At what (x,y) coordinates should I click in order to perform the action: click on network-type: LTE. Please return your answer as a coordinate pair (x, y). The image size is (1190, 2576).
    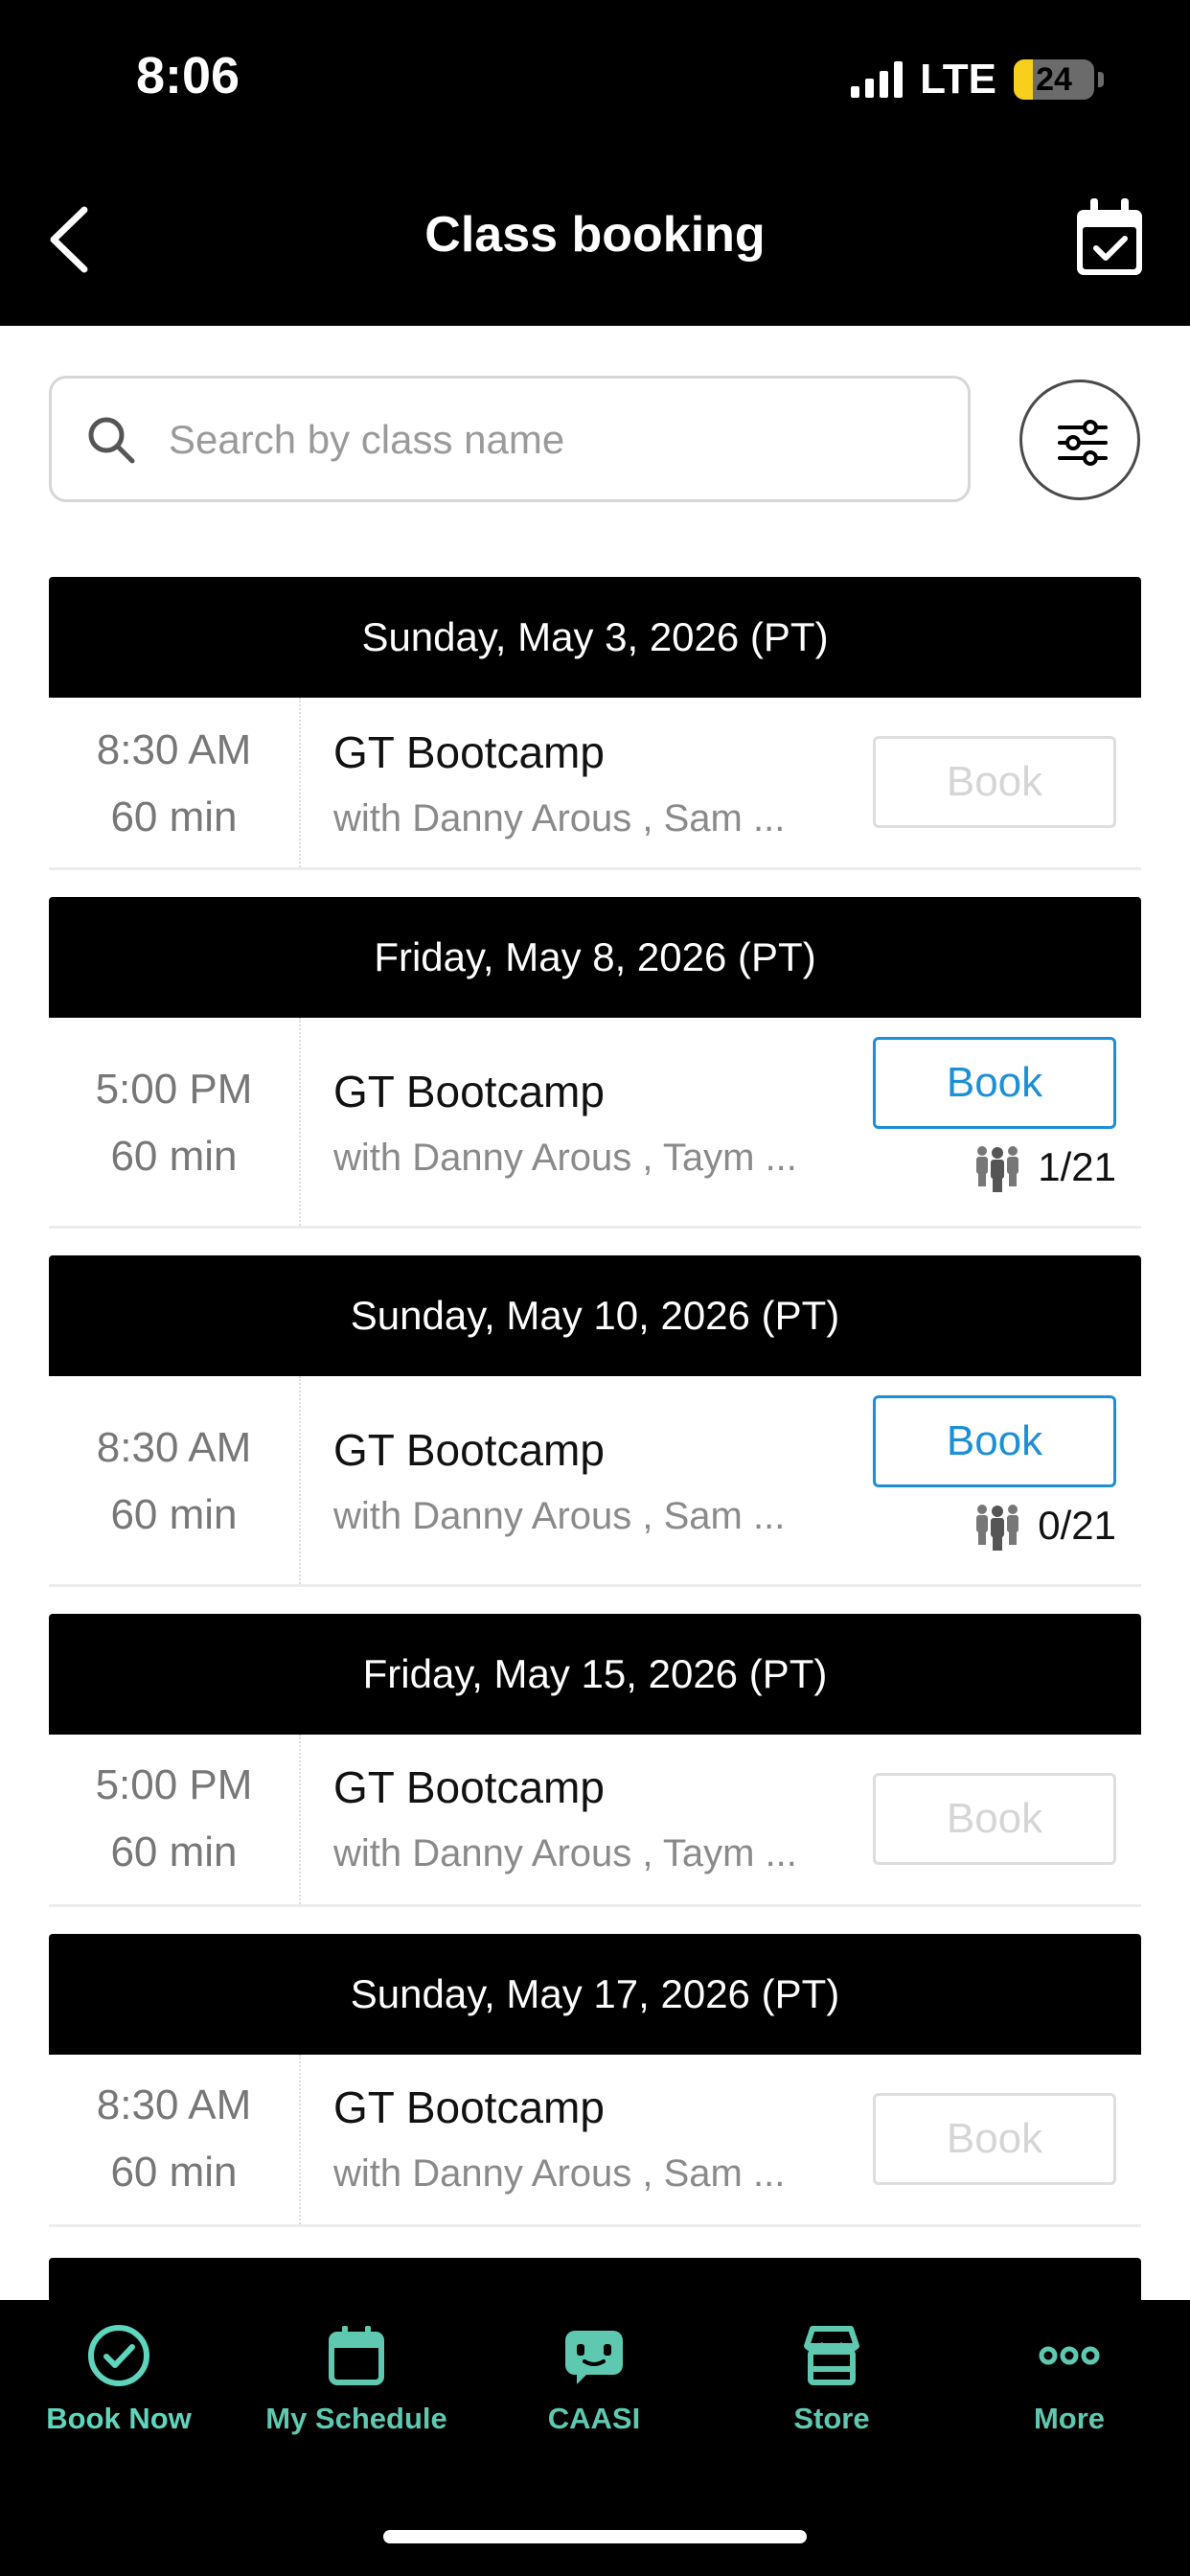
    Looking at the image, I should click on (958, 79).